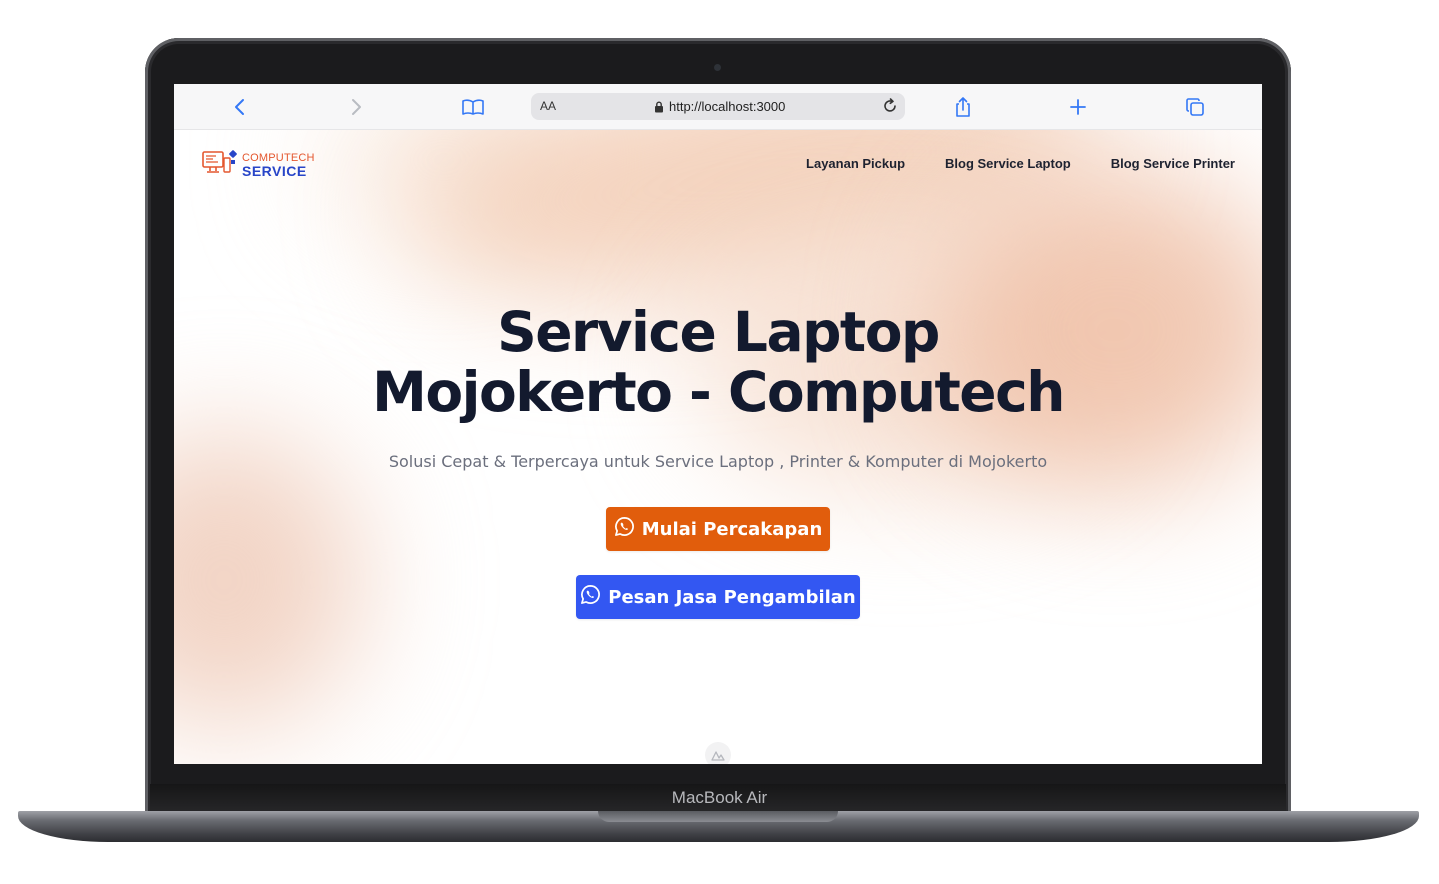  What do you see at coordinates (890, 108) in the screenshot?
I see `reload-icon` at bounding box center [890, 108].